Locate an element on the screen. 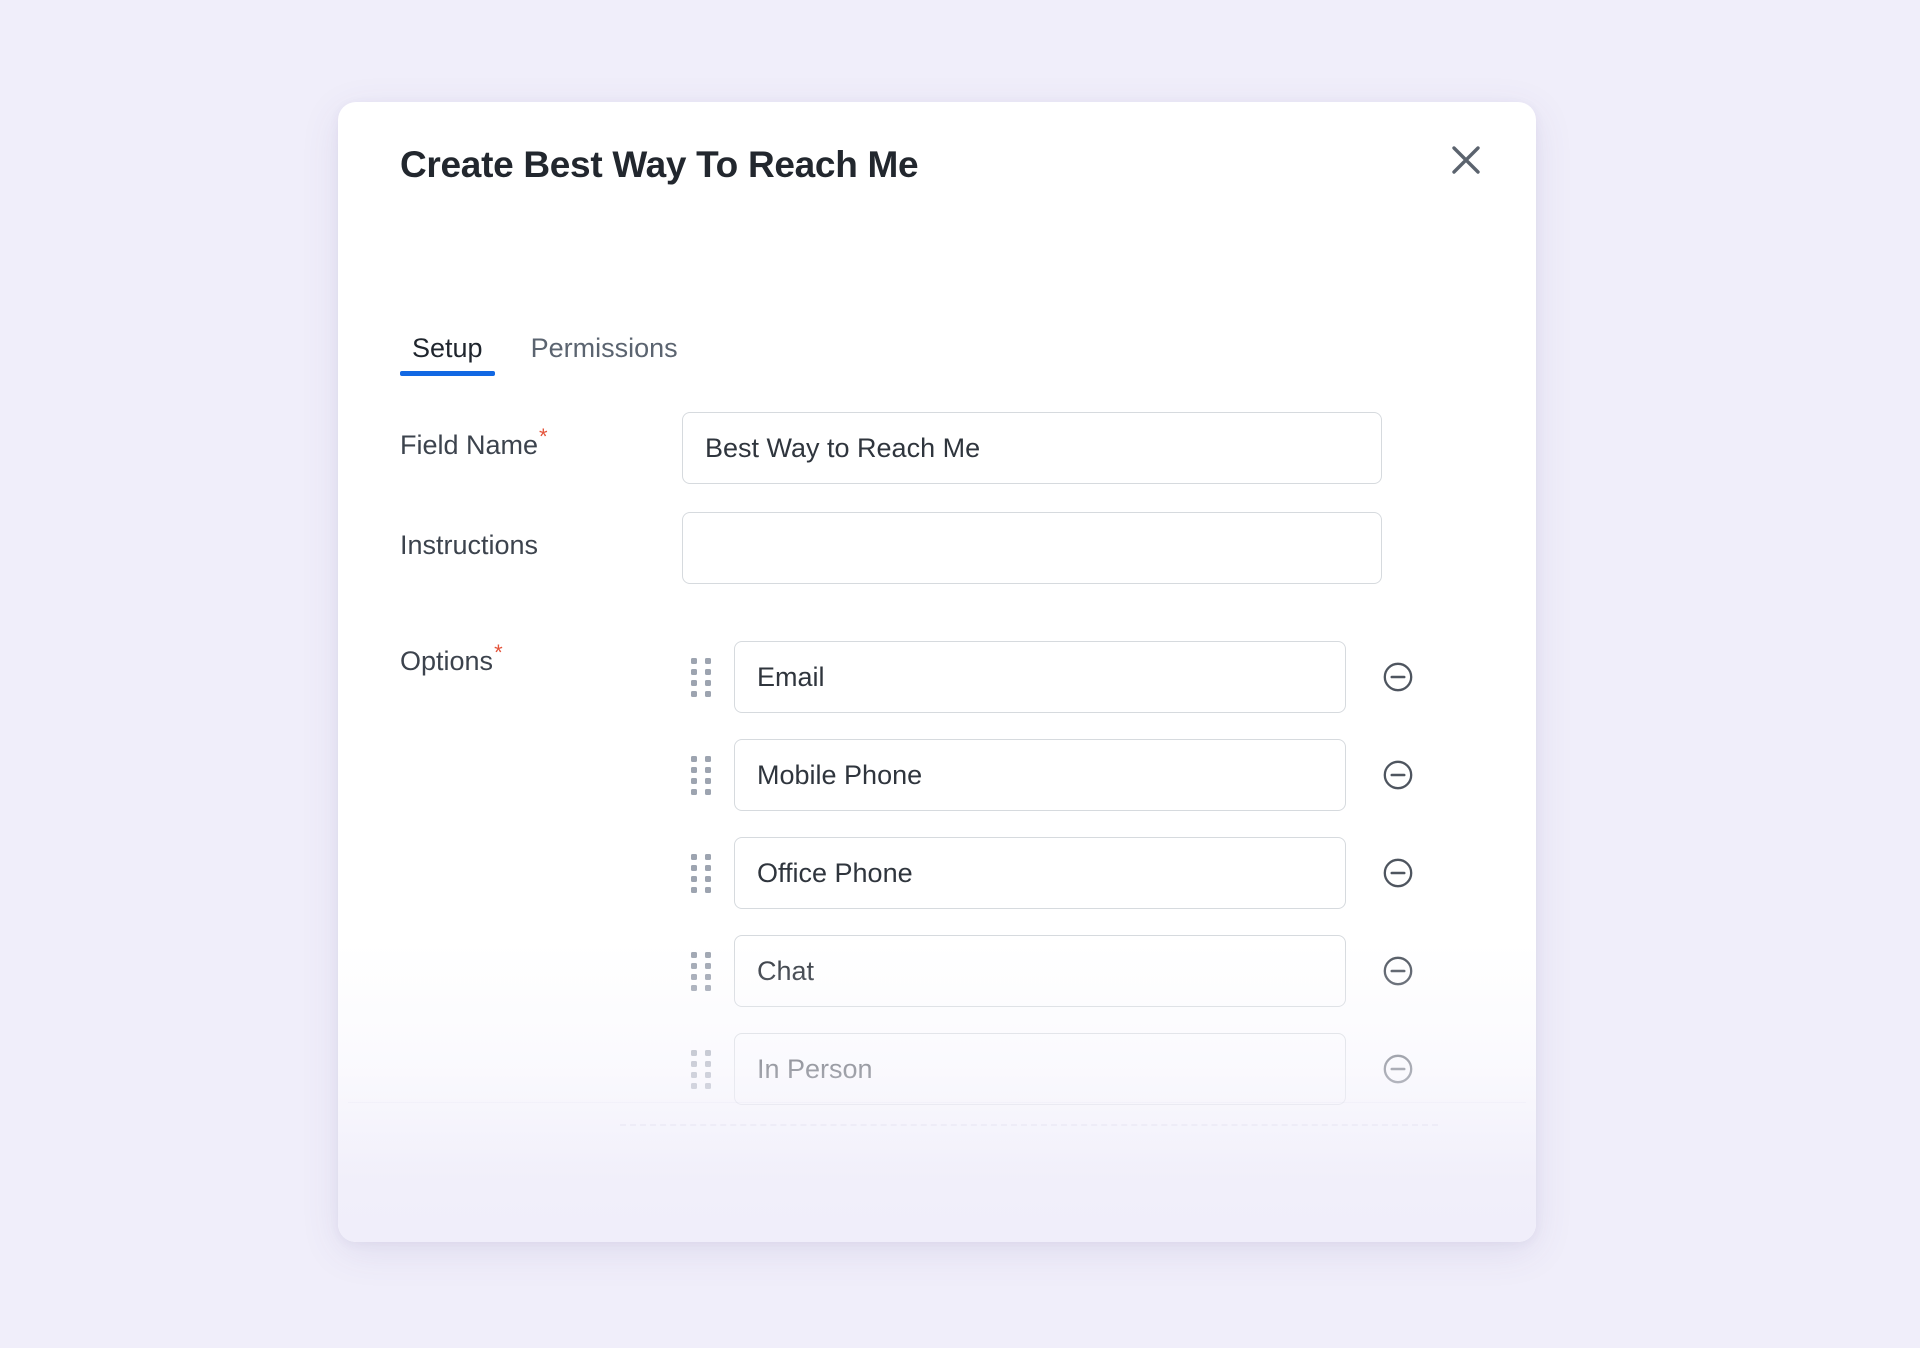 Image resolution: width=1920 pixels, height=1348 pixels. close-icon is located at coordinates (1466, 160).